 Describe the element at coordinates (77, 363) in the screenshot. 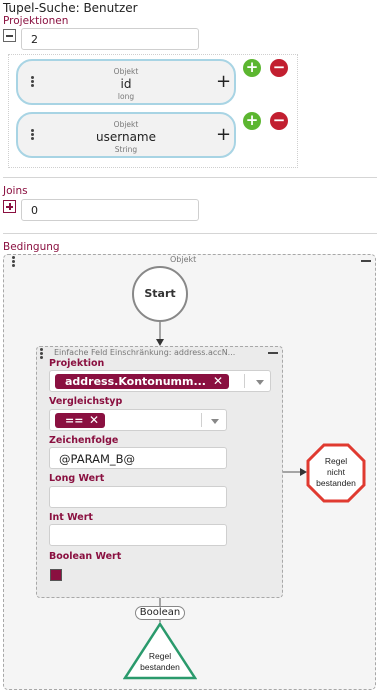

I see `projektion-label: Projektion` at that location.